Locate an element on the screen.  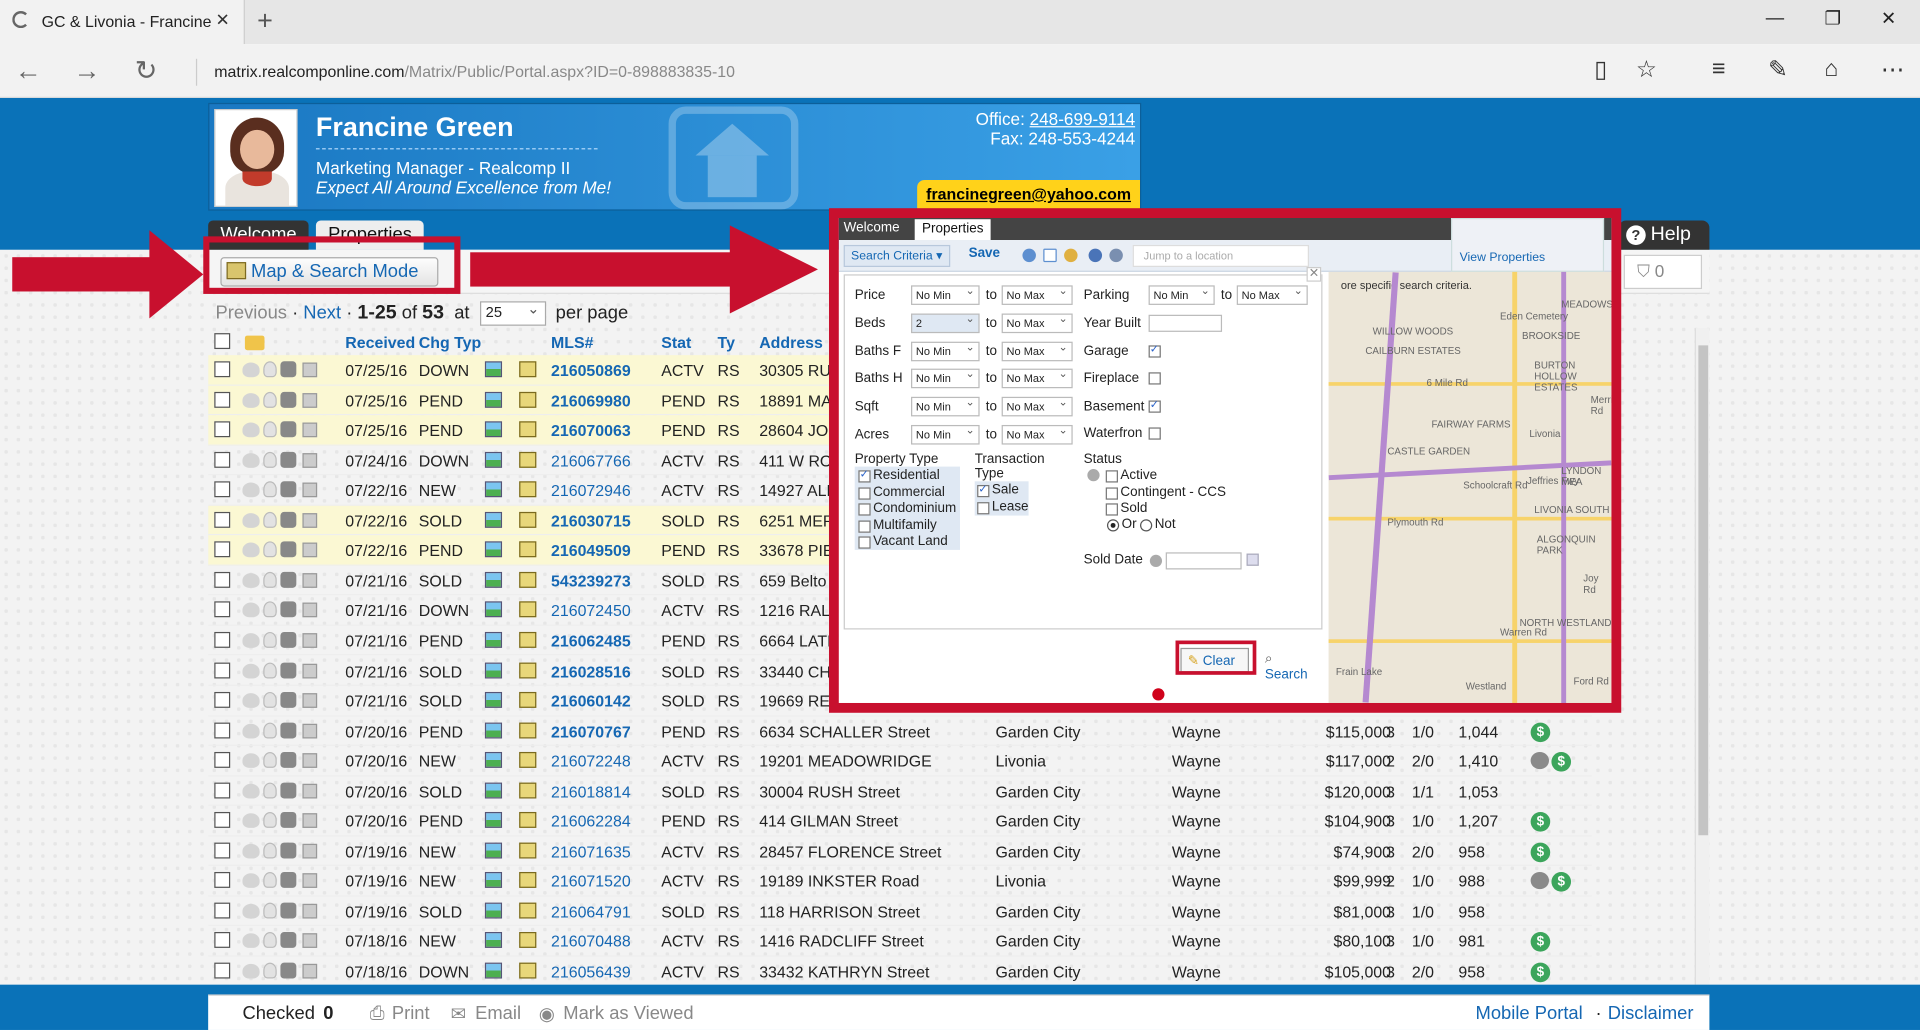
agent-email-link: francinegreen@yahoo.com is located at coordinates (1028, 194).